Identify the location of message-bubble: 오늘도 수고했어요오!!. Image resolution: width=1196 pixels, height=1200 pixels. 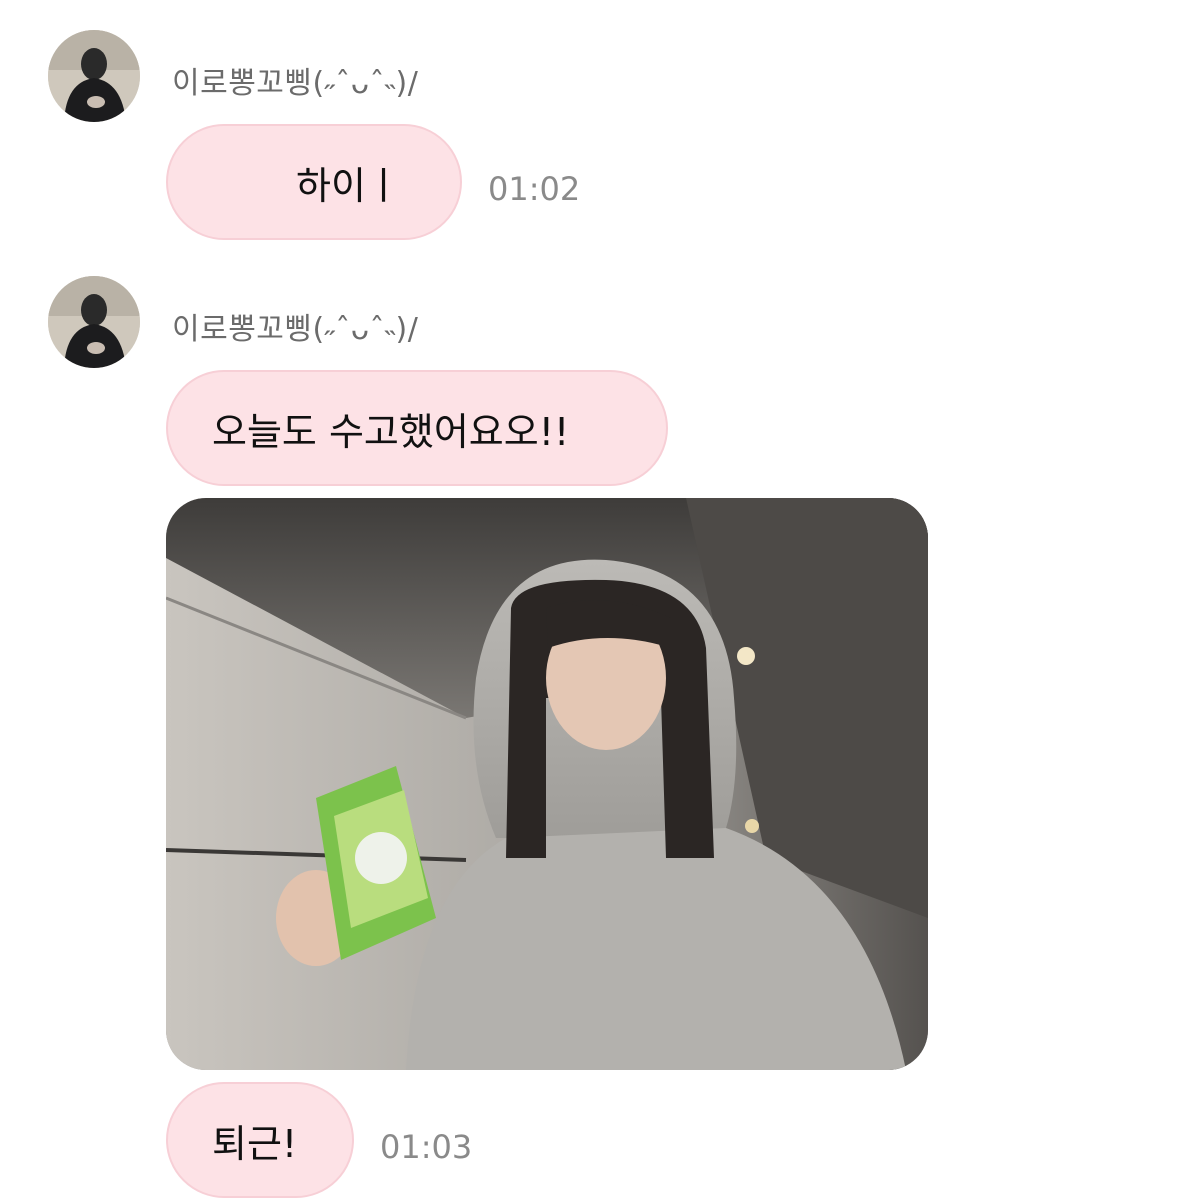
(417, 428).